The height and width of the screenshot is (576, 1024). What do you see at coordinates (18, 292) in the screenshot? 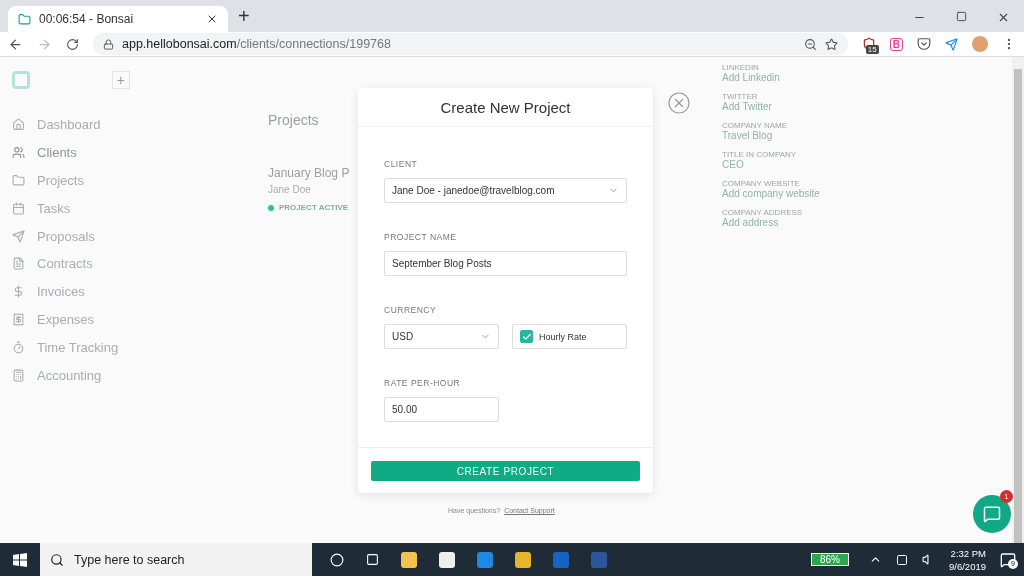
I see `dollar-icon` at bounding box center [18, 292].